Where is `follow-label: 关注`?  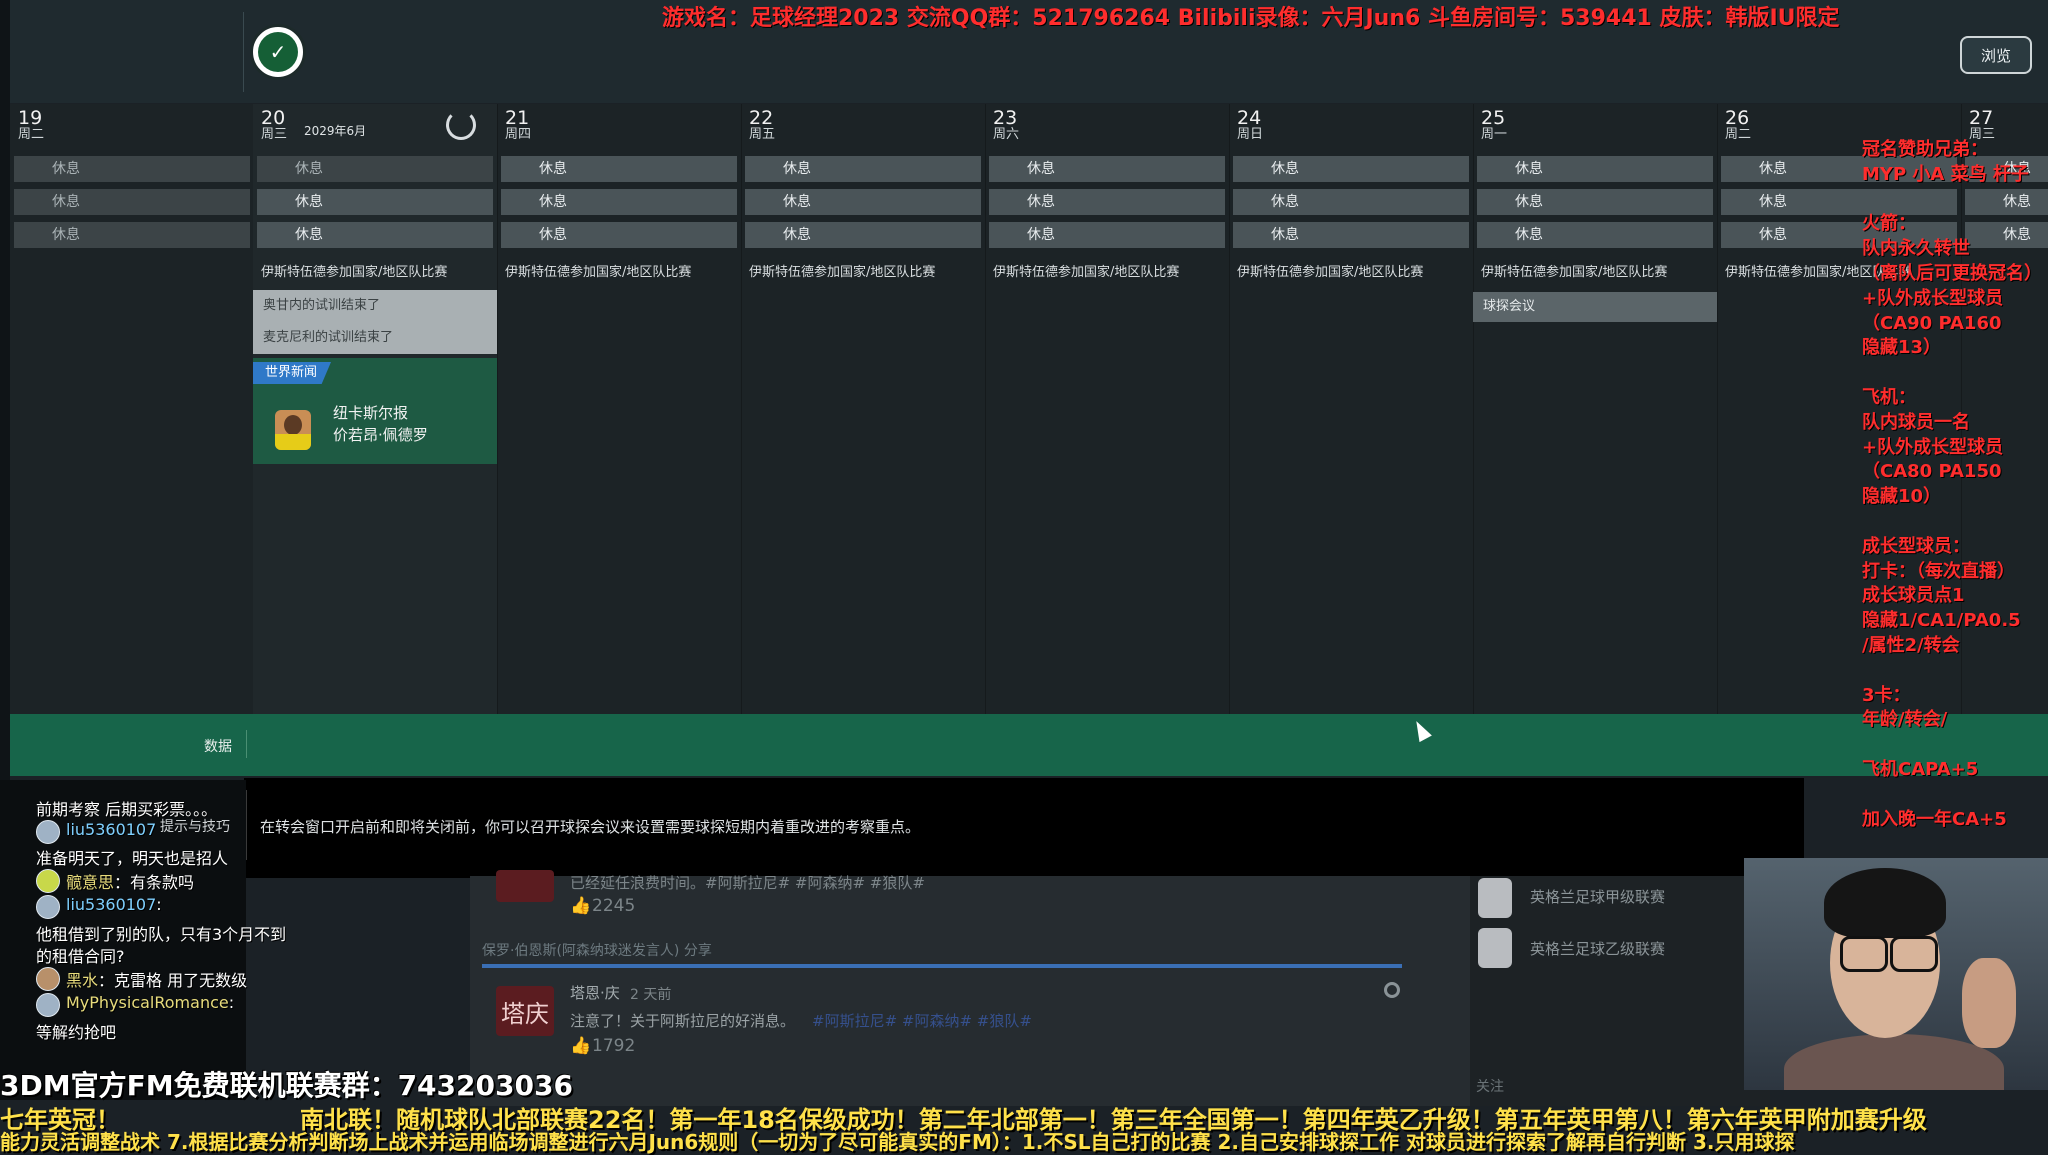 follow-label: 关注 is located at coordinates (1490, 1086).